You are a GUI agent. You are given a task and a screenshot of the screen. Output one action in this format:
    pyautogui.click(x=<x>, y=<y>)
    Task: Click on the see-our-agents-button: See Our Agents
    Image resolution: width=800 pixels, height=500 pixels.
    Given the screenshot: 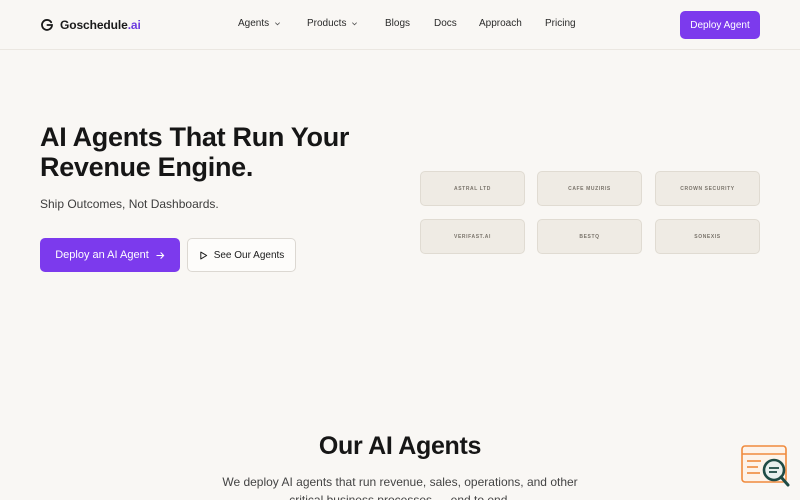 What is the action you would take?
    pyautogui.click(x=241, y=255)
    